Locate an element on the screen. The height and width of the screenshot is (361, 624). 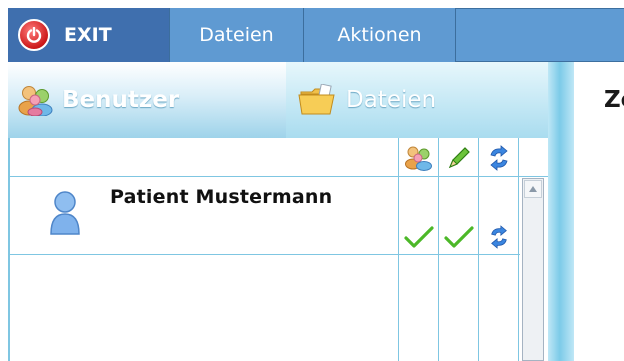
tab-right-partial: Ze is located at coordinates (599, 100).